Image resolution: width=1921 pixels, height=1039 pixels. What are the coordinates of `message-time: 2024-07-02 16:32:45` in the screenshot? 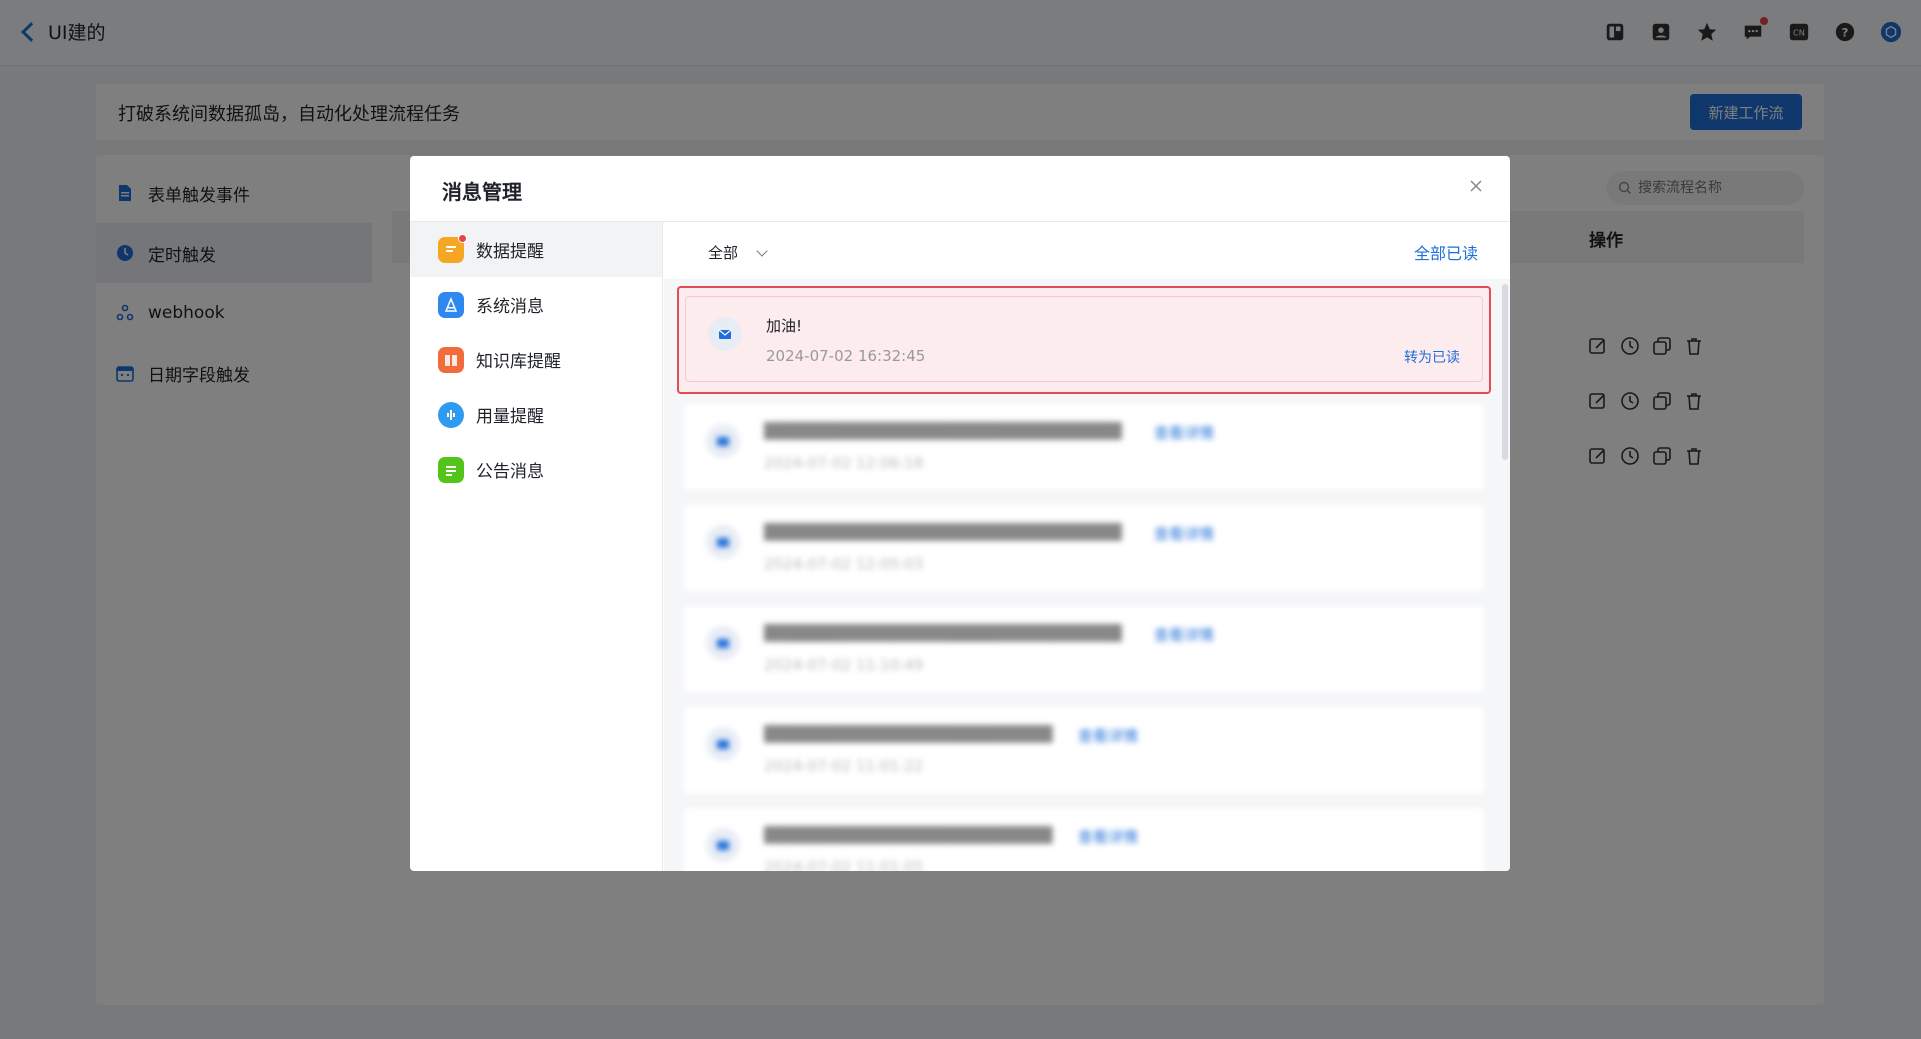 It's located at (846, 356).